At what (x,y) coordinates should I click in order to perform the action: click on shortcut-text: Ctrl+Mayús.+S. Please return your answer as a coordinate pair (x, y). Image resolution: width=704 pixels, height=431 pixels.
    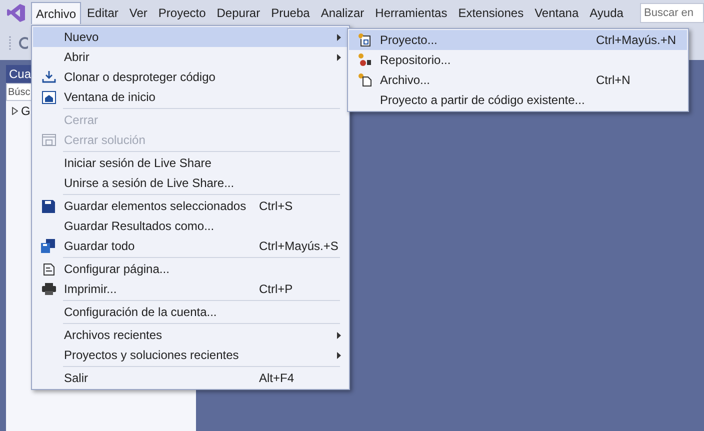
    Looking at the image, I should click on (298, 246).